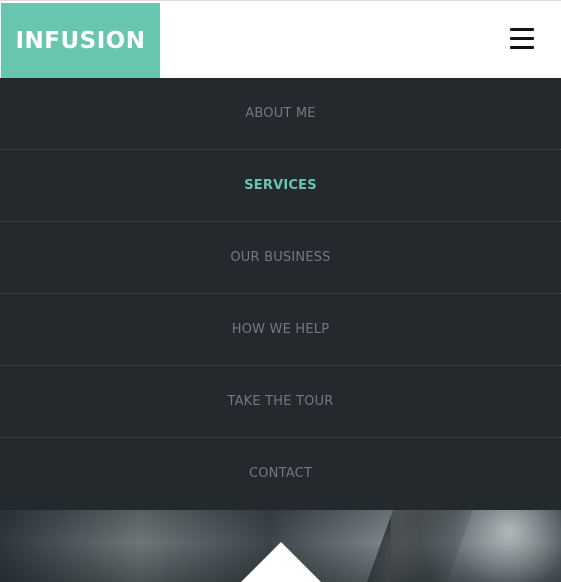 This screenshot has width=561, height=582. What do you see at coordinates (281, 562) in the screenshot?
I see `up-triangle-icon` at bounding box center [281, 562].